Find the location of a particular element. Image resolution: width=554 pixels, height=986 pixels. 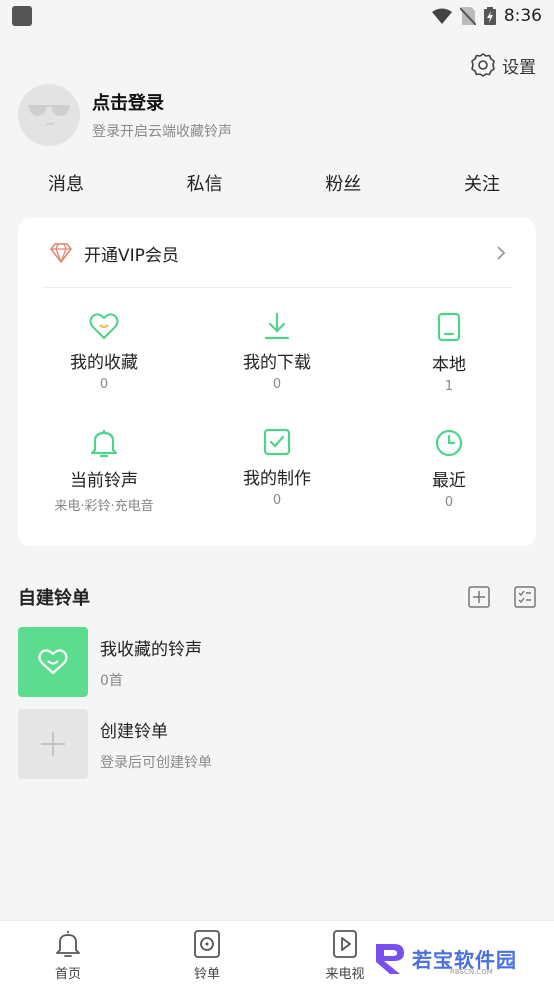

playlist-title: 我收藏的铃声 is located at coordinates (151, 649).